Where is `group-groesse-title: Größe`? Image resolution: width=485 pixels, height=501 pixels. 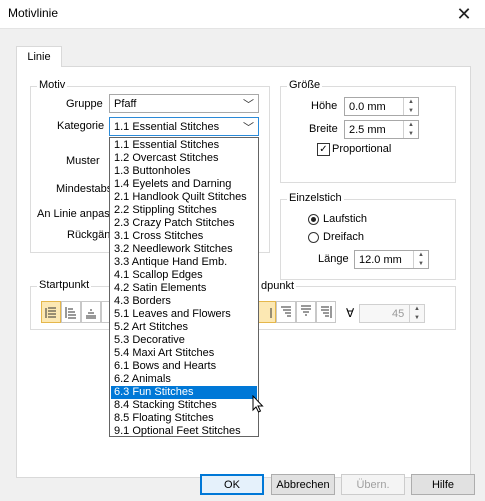
group-groesse-title: Größe is located at coordinates (305, 85).